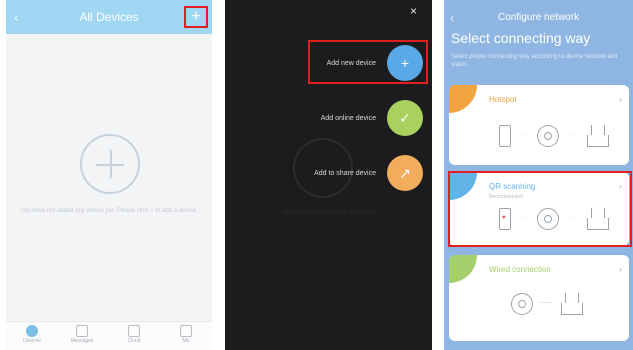  What do you see at coordinates (348, 118) in the screenshot?
I see `add-online-device-label: Add online device` at bounding box center [348, 118].